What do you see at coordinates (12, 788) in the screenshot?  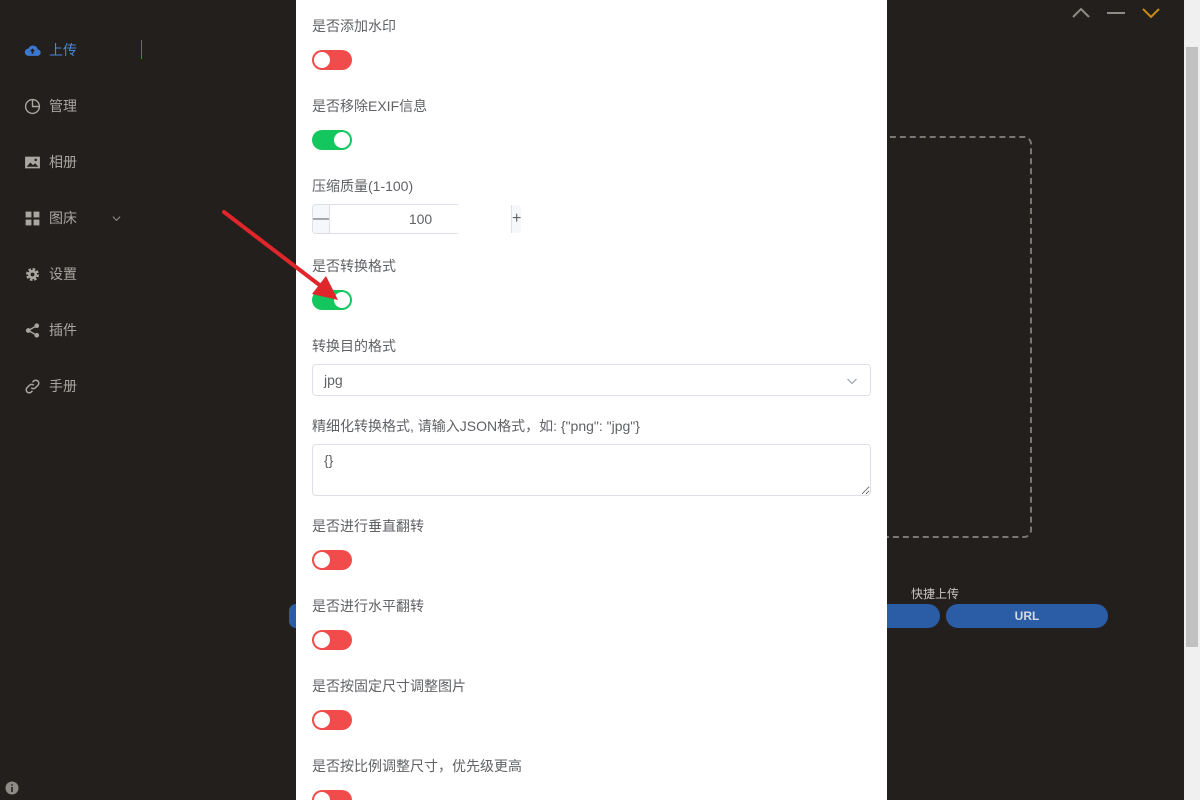 I see `info-icon` at bounding box center [12, 788].